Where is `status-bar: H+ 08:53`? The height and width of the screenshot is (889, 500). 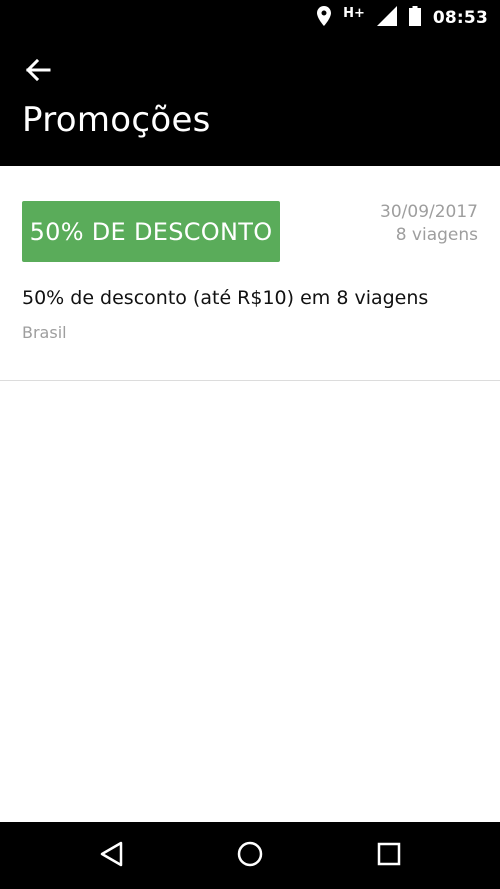
status-bar: H+ 08:53 is located at coordinates (250, 18).